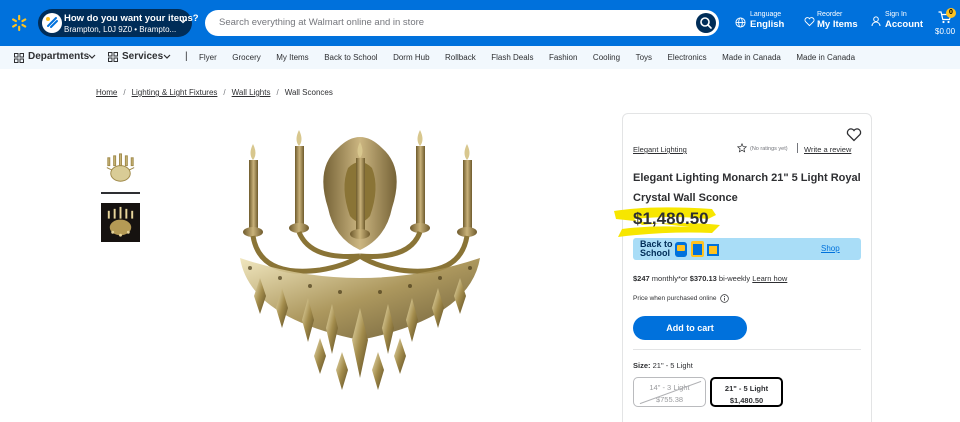  I want to click on price-note: Price when purchased online, so click(675, 298).